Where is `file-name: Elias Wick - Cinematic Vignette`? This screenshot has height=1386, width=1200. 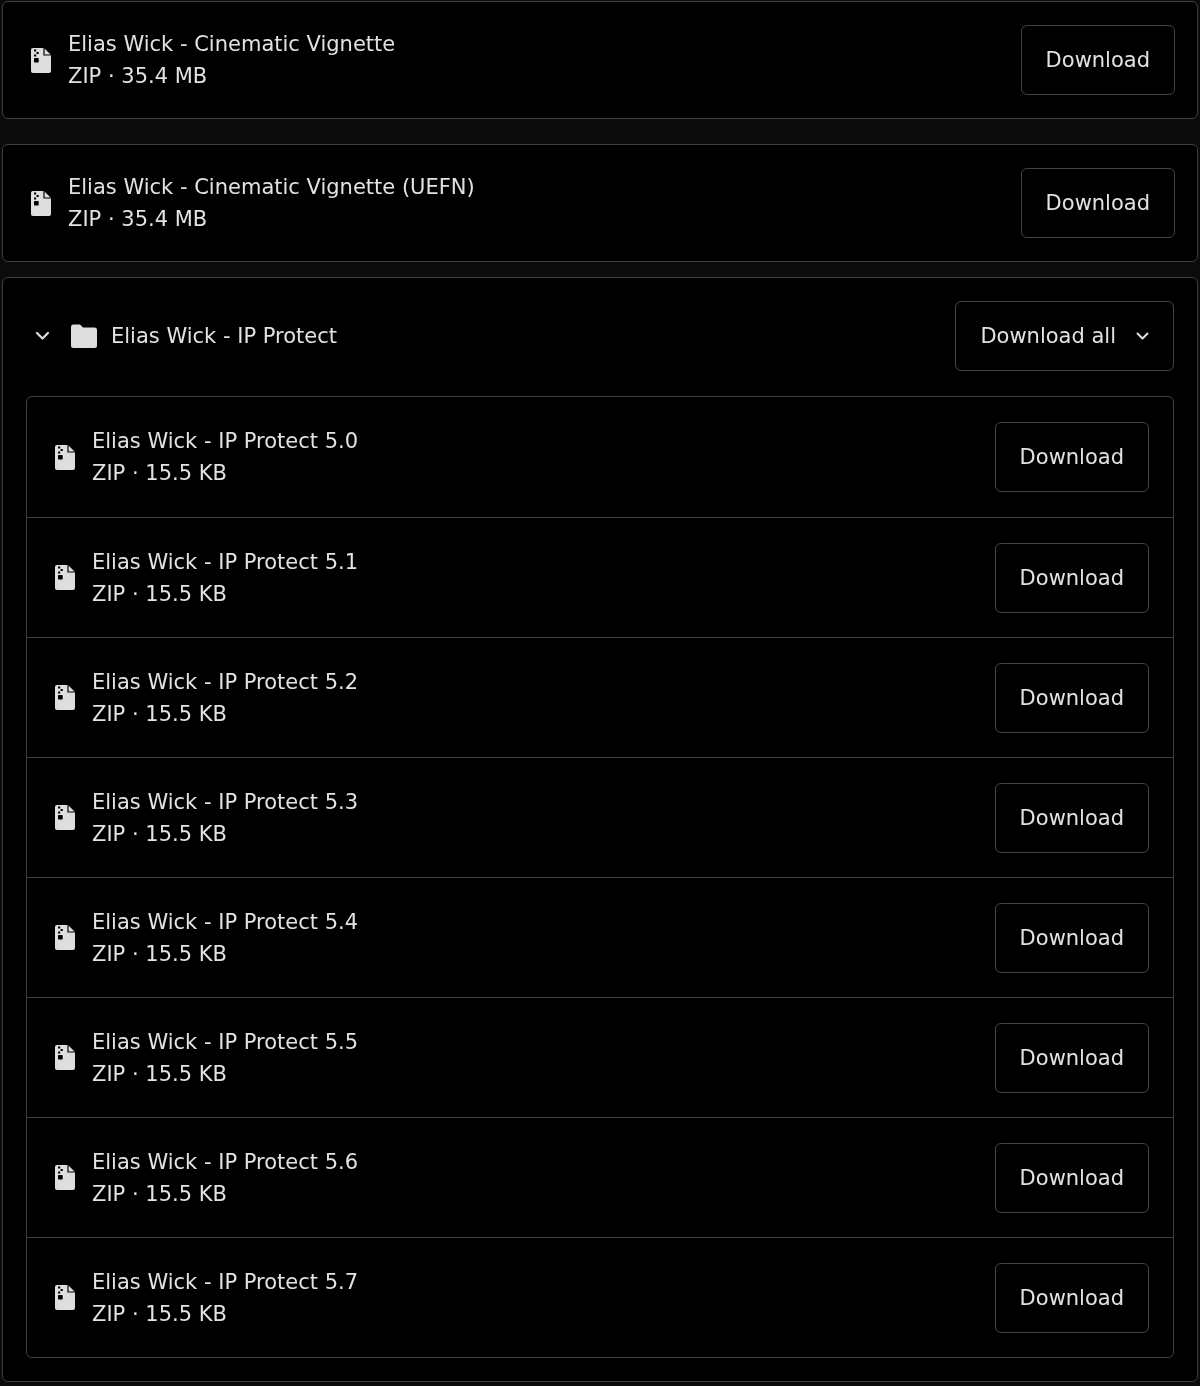
file-name: Elias Wick - Cinematic Vignette is located at coordinates (232, 44).